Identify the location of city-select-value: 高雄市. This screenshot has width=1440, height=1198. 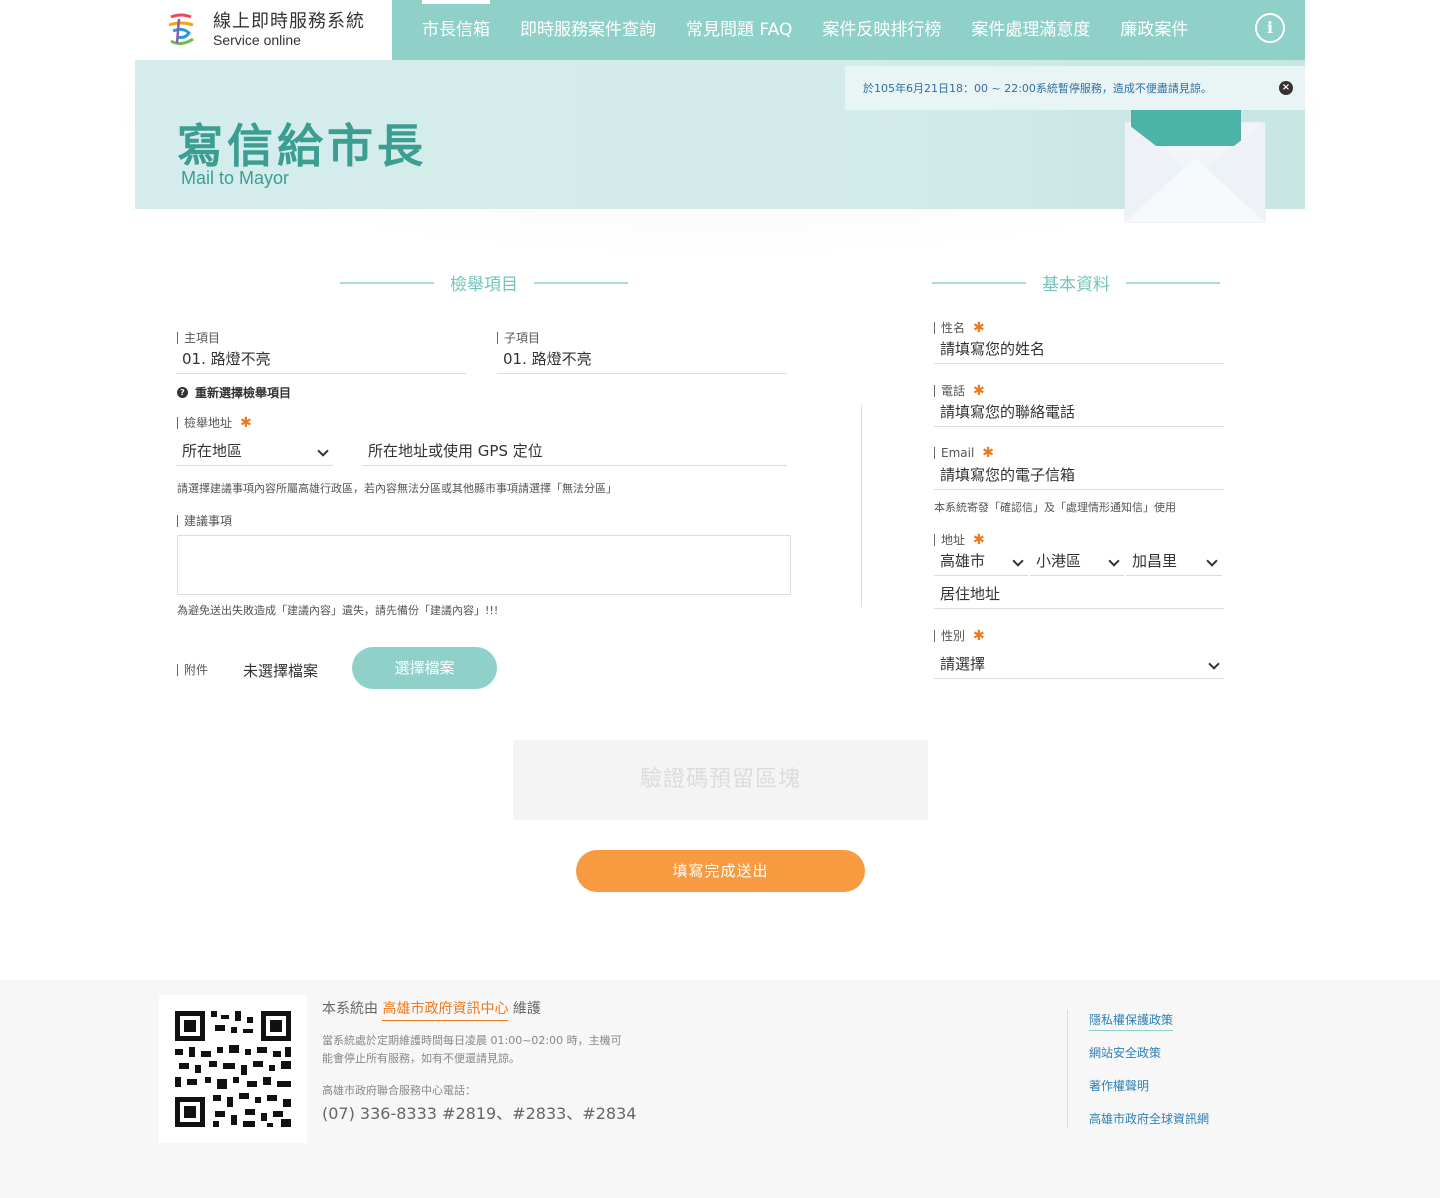
(963, 561).